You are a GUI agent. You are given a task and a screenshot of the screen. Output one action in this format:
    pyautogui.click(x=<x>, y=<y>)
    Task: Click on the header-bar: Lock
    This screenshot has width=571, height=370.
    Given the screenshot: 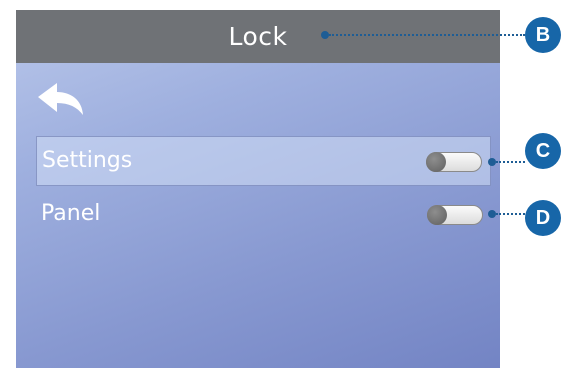 What is the action you would take?
    pyautogui.click(x=258, y=36)
    